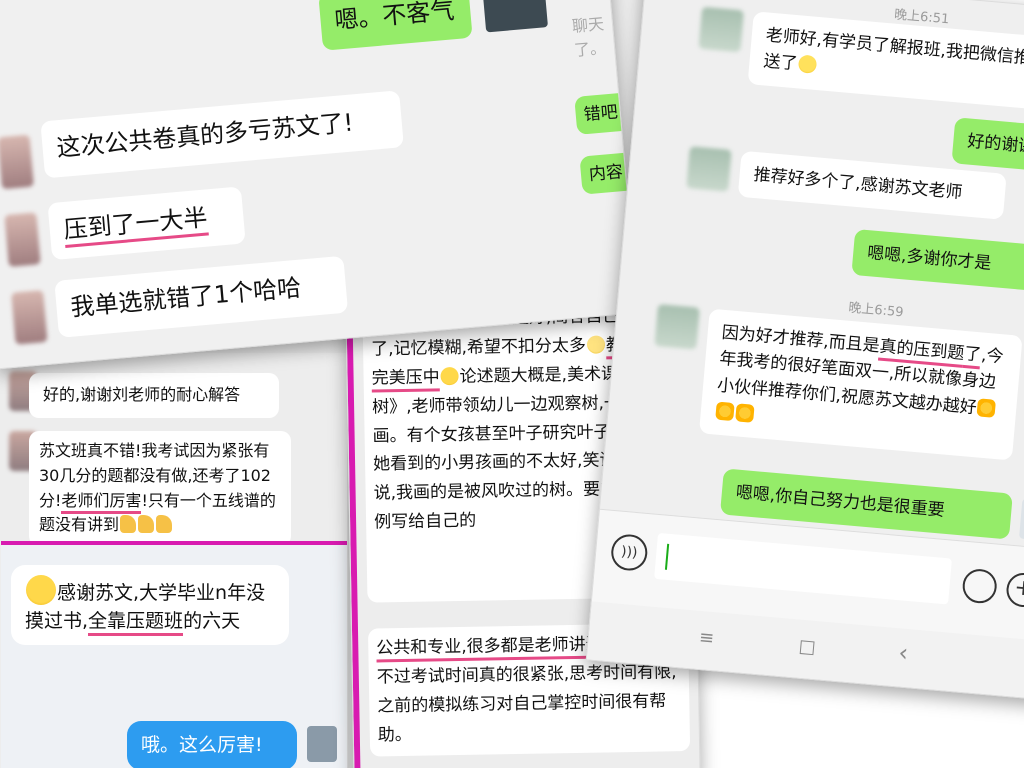 The height and width of the screenshot is (768, 1024). What do you see at coordinates (205, 135) in the screenshot?
I see `message-text: 这次公共卷真的多亏苏文了!` at bounding box center [205, 135].